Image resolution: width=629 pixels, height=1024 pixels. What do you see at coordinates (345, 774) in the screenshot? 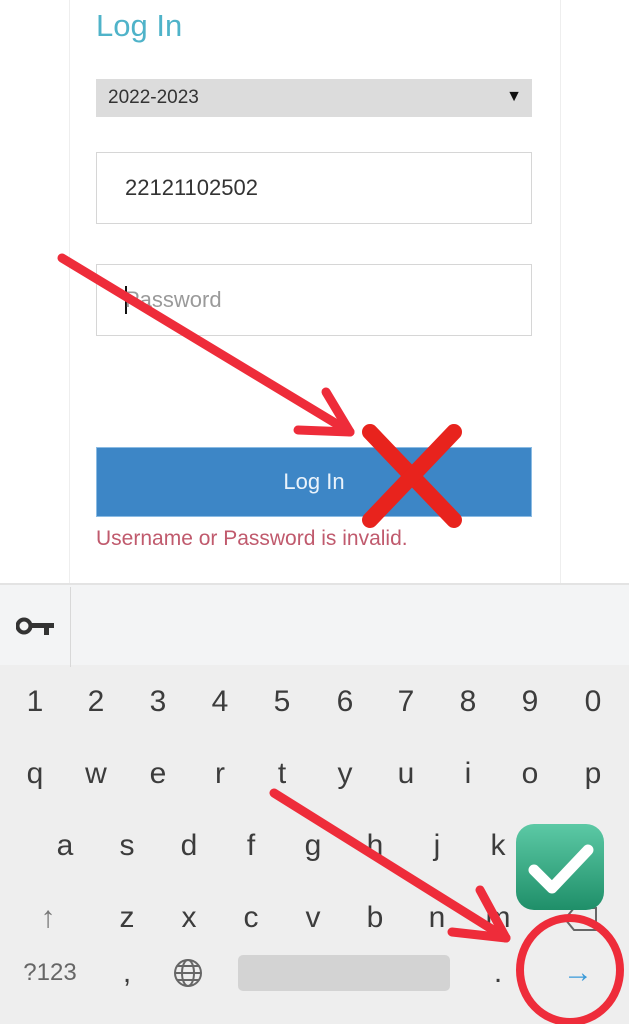
I see `key-y: y` at bounding box center [345, 774].